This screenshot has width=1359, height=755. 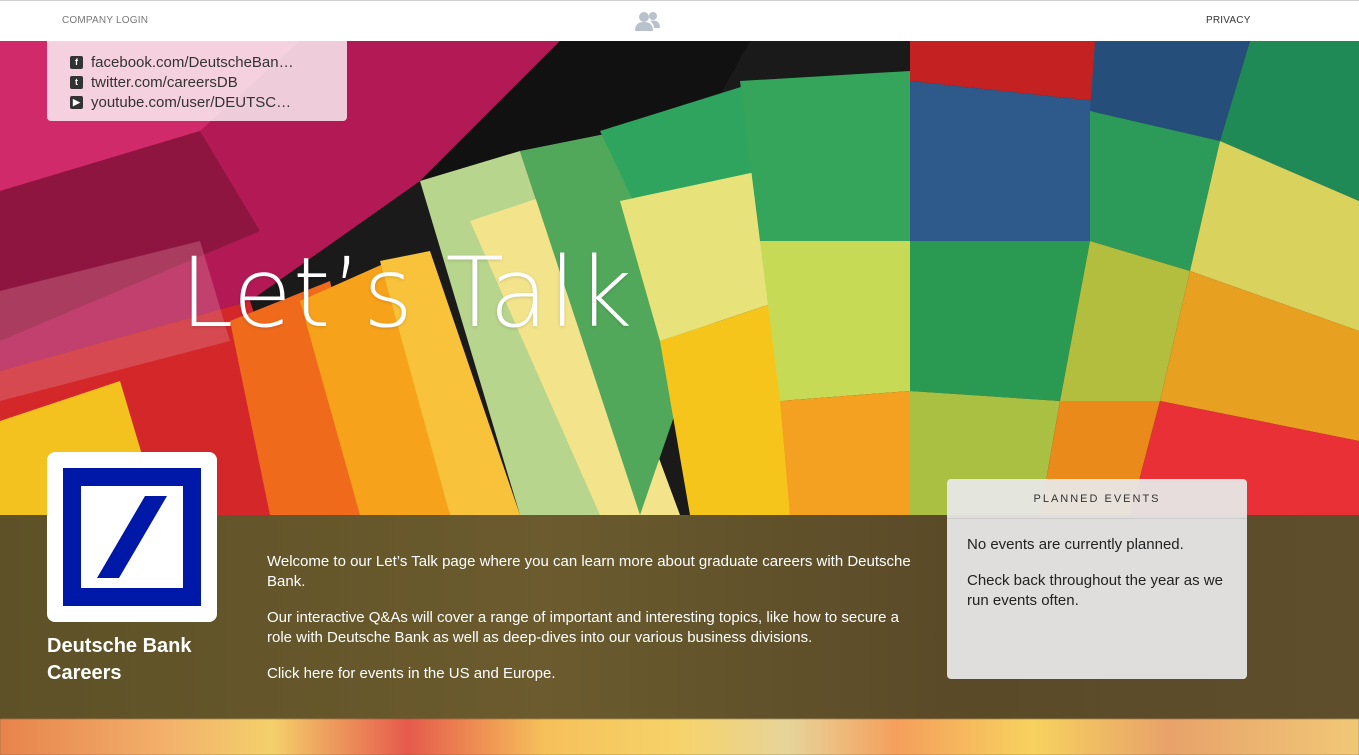 What do you see at coordinates (679, 20) in the screenshot?
I see `top-navigation-bar: COMPANY LOGIN PRIVACY` at bounding box center [679, 20].